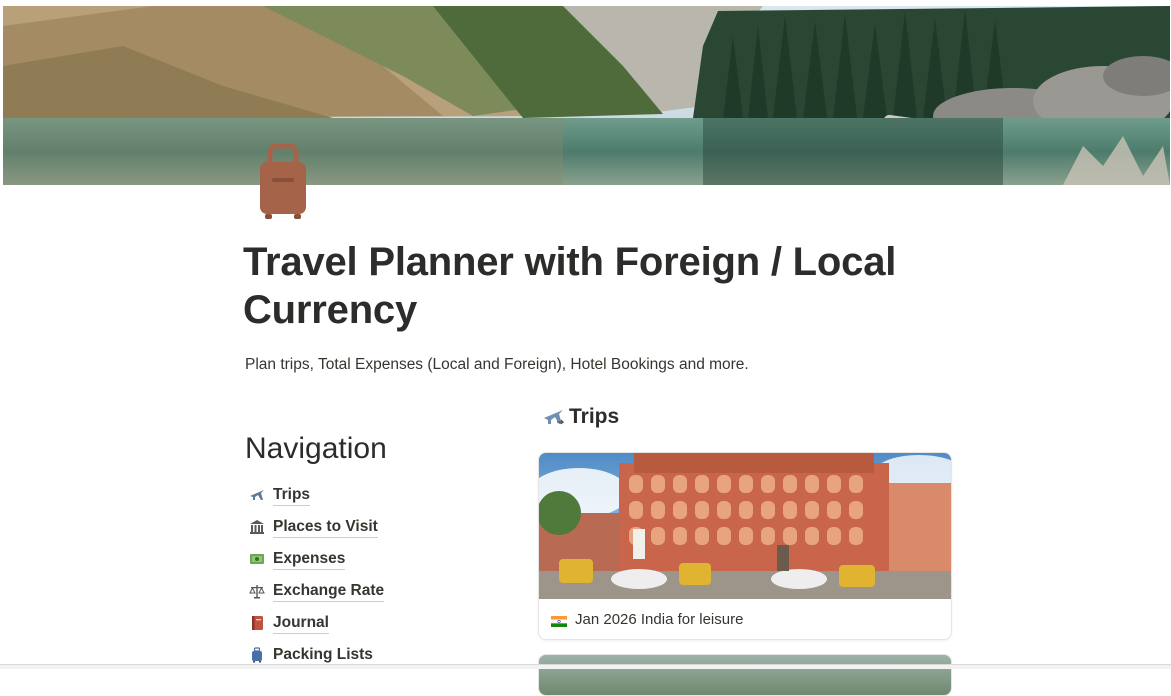 The width and height of the screenshot is (1171, 696). Describe the element at coordinates (309, 559) in the screenshot. I see `nav-item-label: Expenses` at that location.